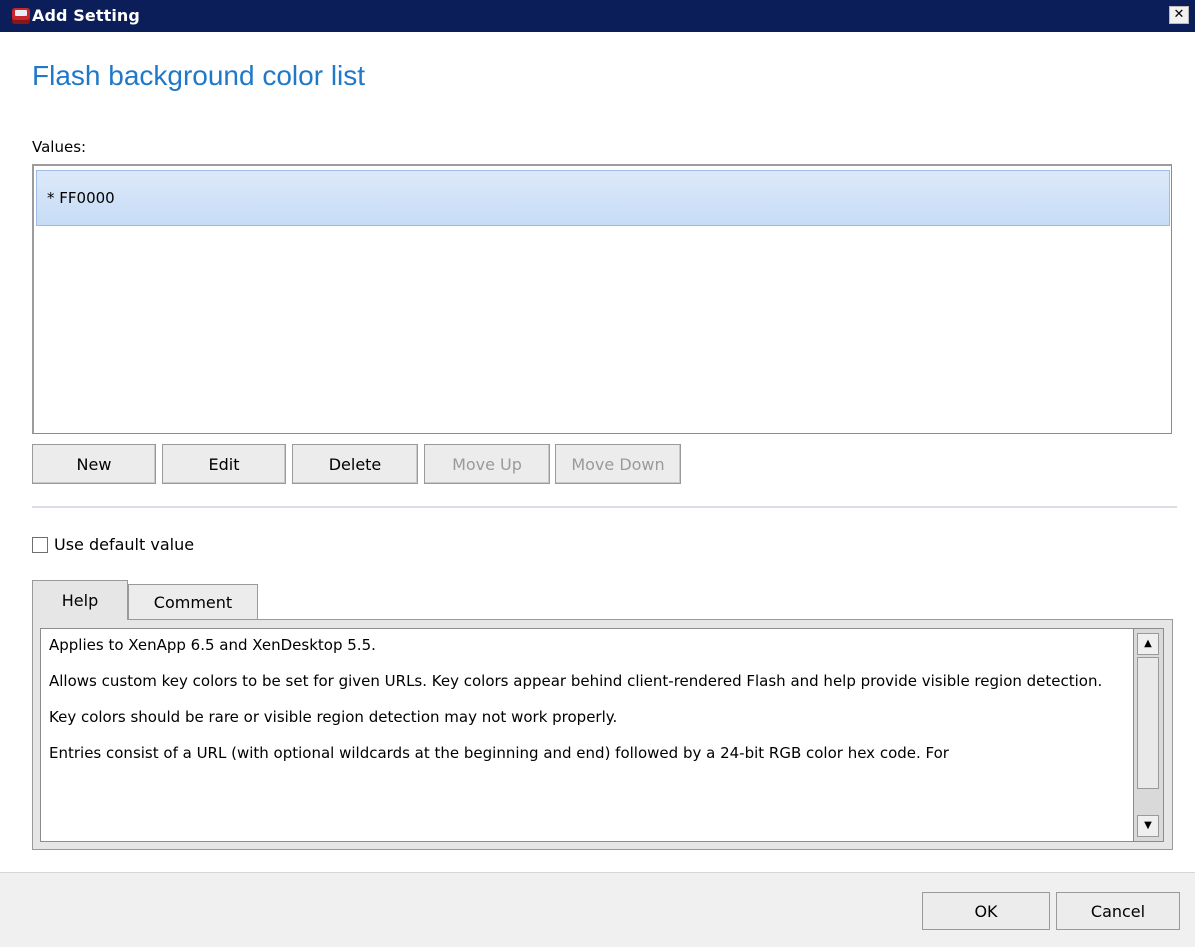 Image resolution: width=1195 pixels, height=947 pixels. What do you see at coordinates (21, 16) in the screenshot?
I see `policy-settings-icon` at bounding box center [21, 16].